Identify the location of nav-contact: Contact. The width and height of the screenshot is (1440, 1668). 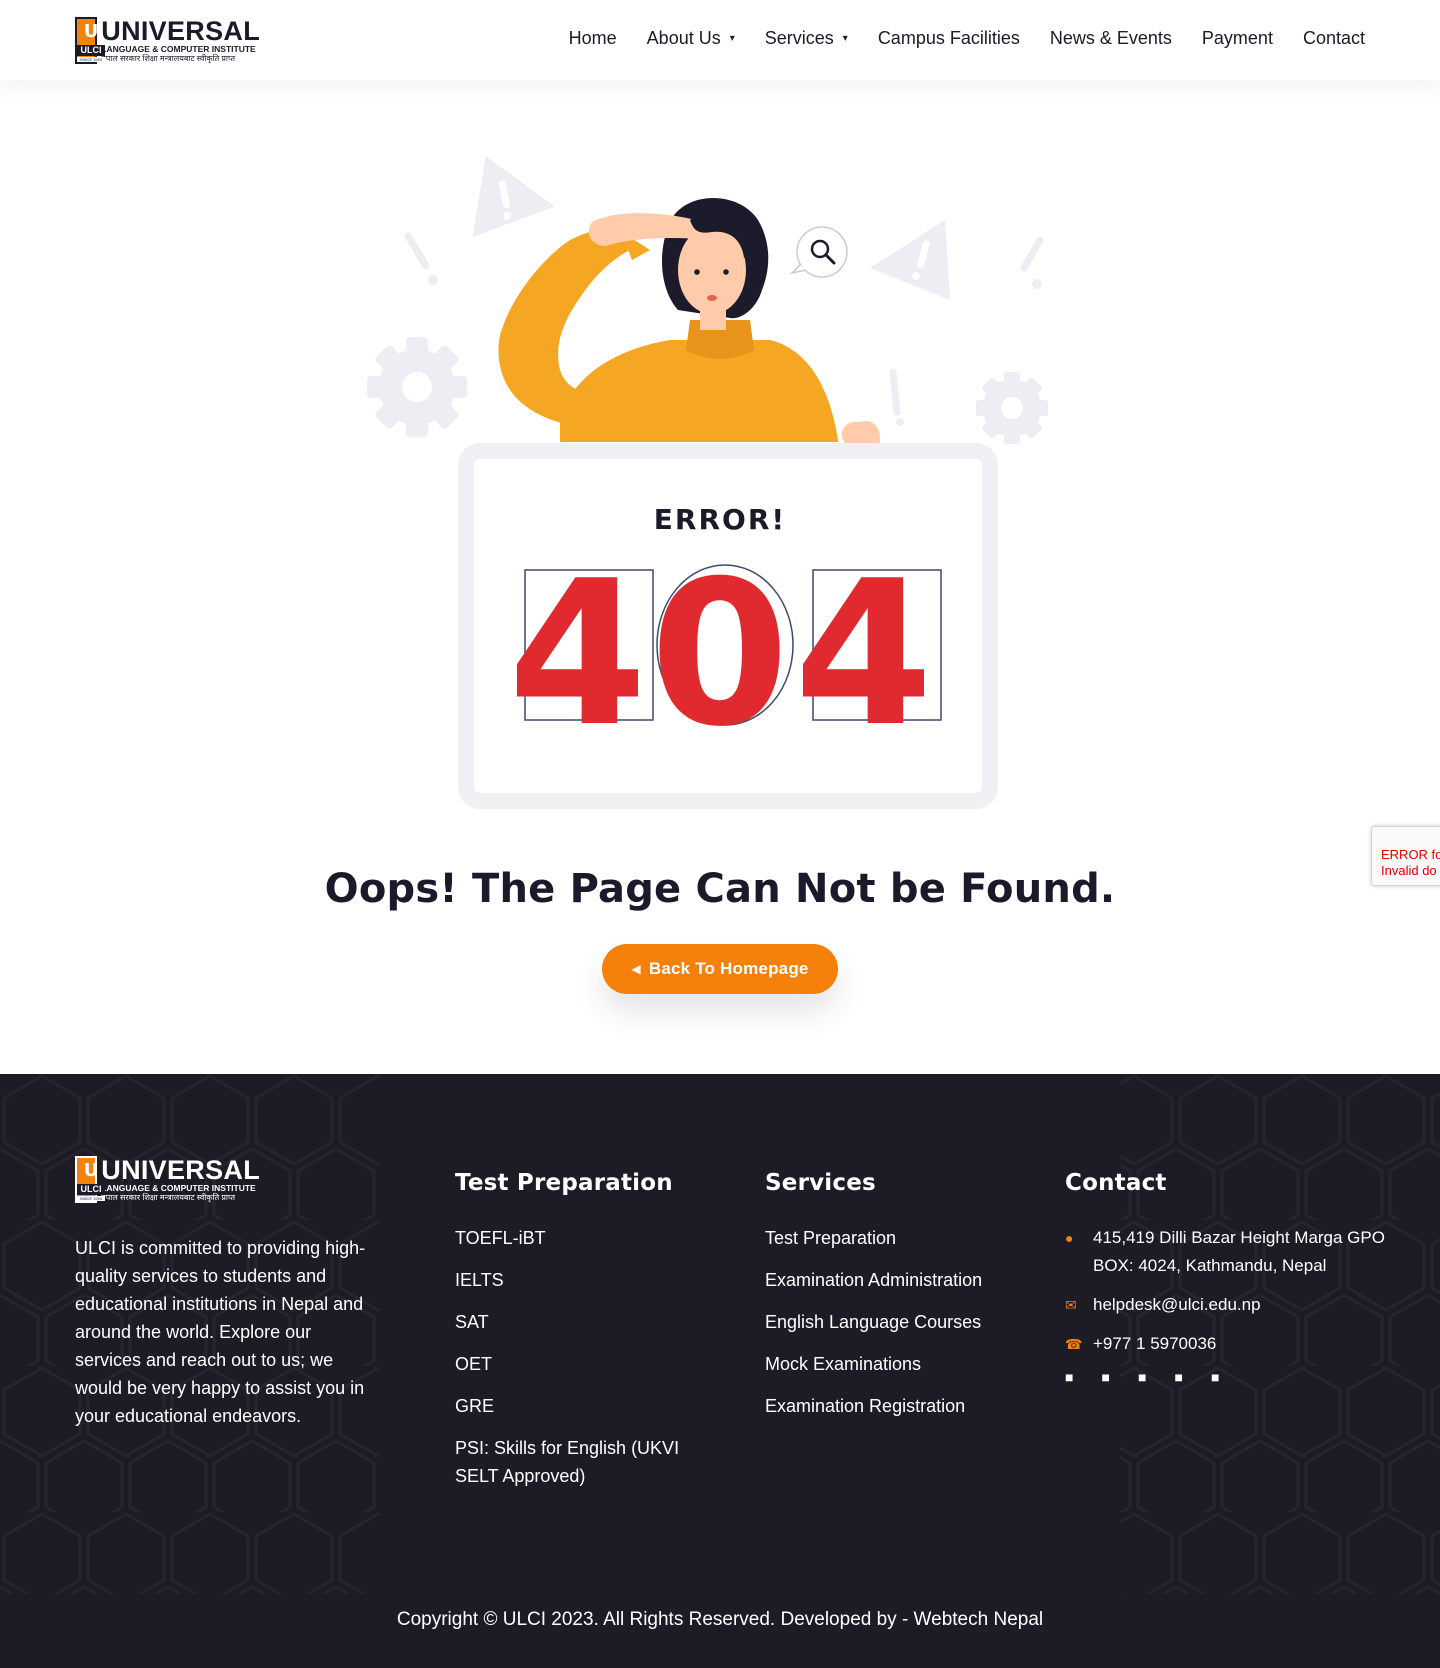
(1334, 38).